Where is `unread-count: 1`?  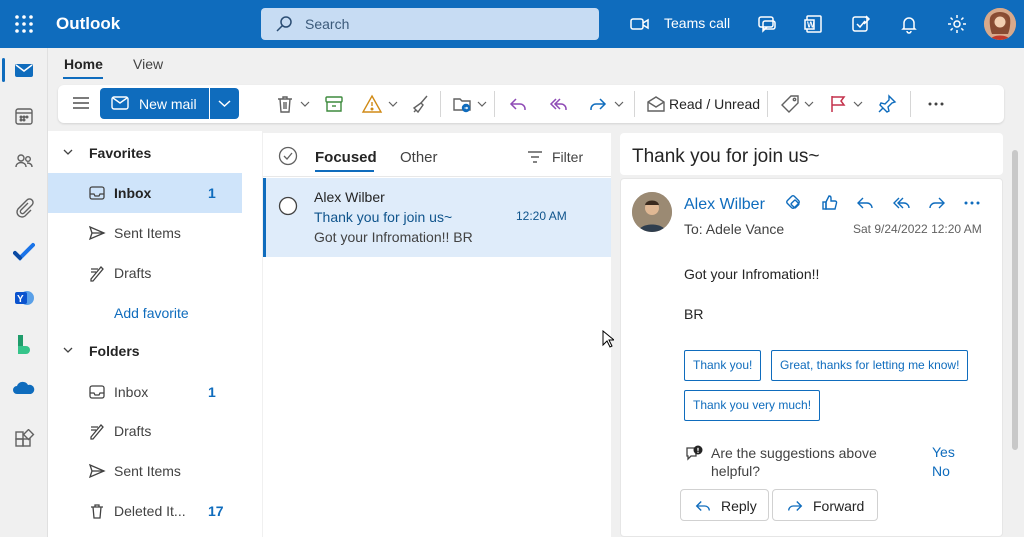
unread-count: 1 is located at coordinates (212, 193).